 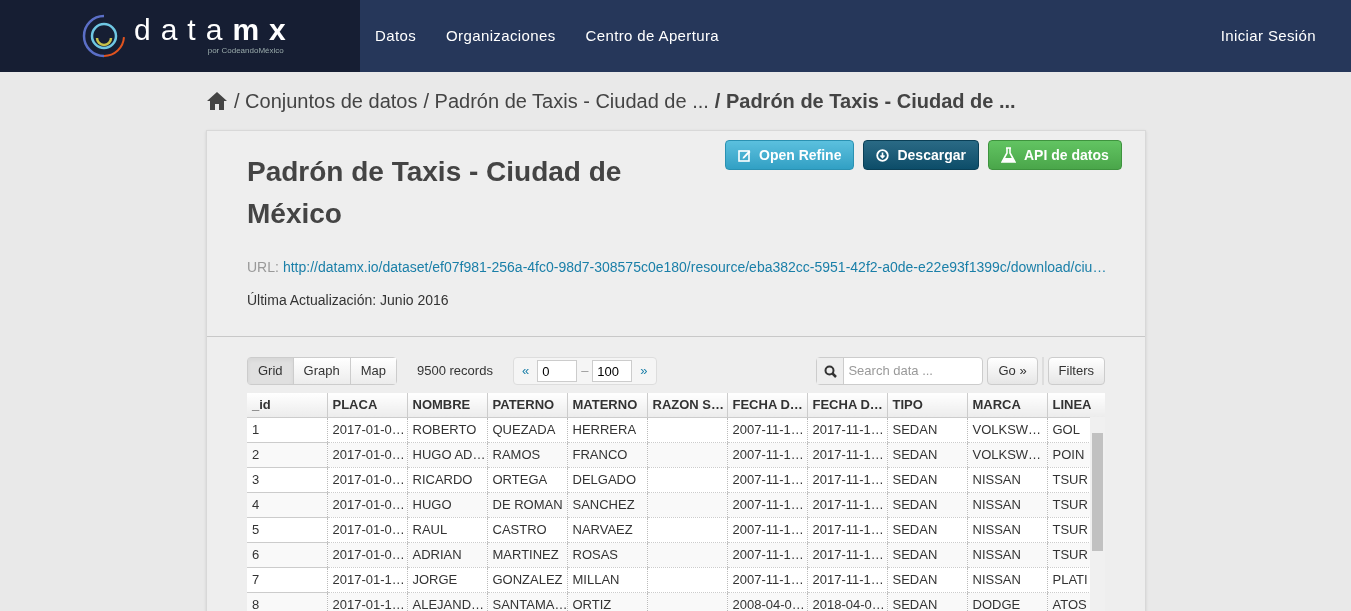 What do you see at coordinates (612, 371) in the screenshot?
I see `to-field: 100` at bounding box center [612, 371].